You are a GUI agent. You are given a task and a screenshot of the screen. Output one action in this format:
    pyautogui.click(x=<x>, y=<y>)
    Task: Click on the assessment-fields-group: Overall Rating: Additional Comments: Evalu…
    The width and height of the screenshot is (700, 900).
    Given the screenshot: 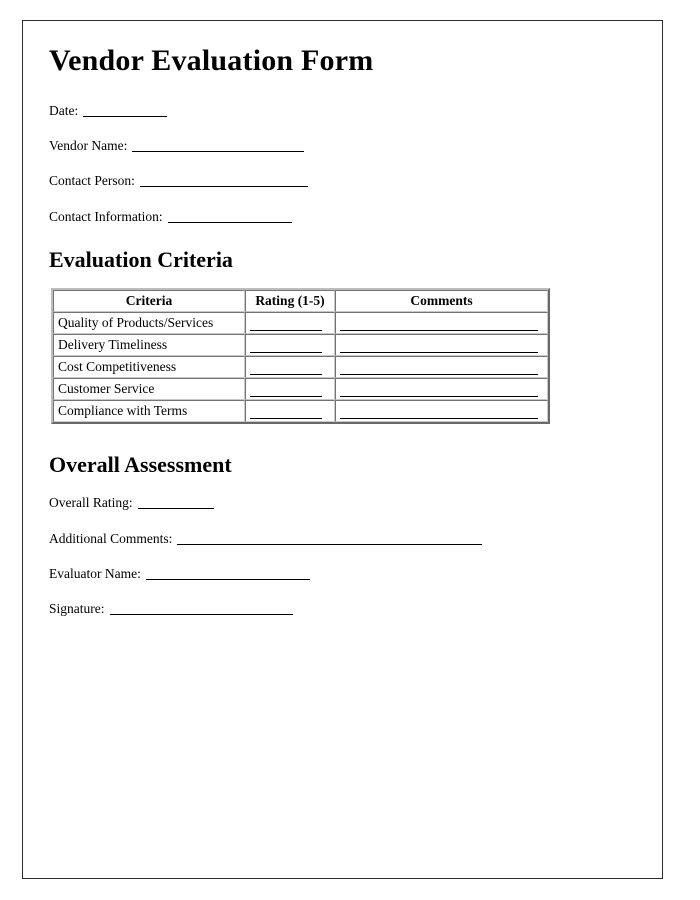 What is the action you would take?
    pyautogui.click(x=345, y=556)
    